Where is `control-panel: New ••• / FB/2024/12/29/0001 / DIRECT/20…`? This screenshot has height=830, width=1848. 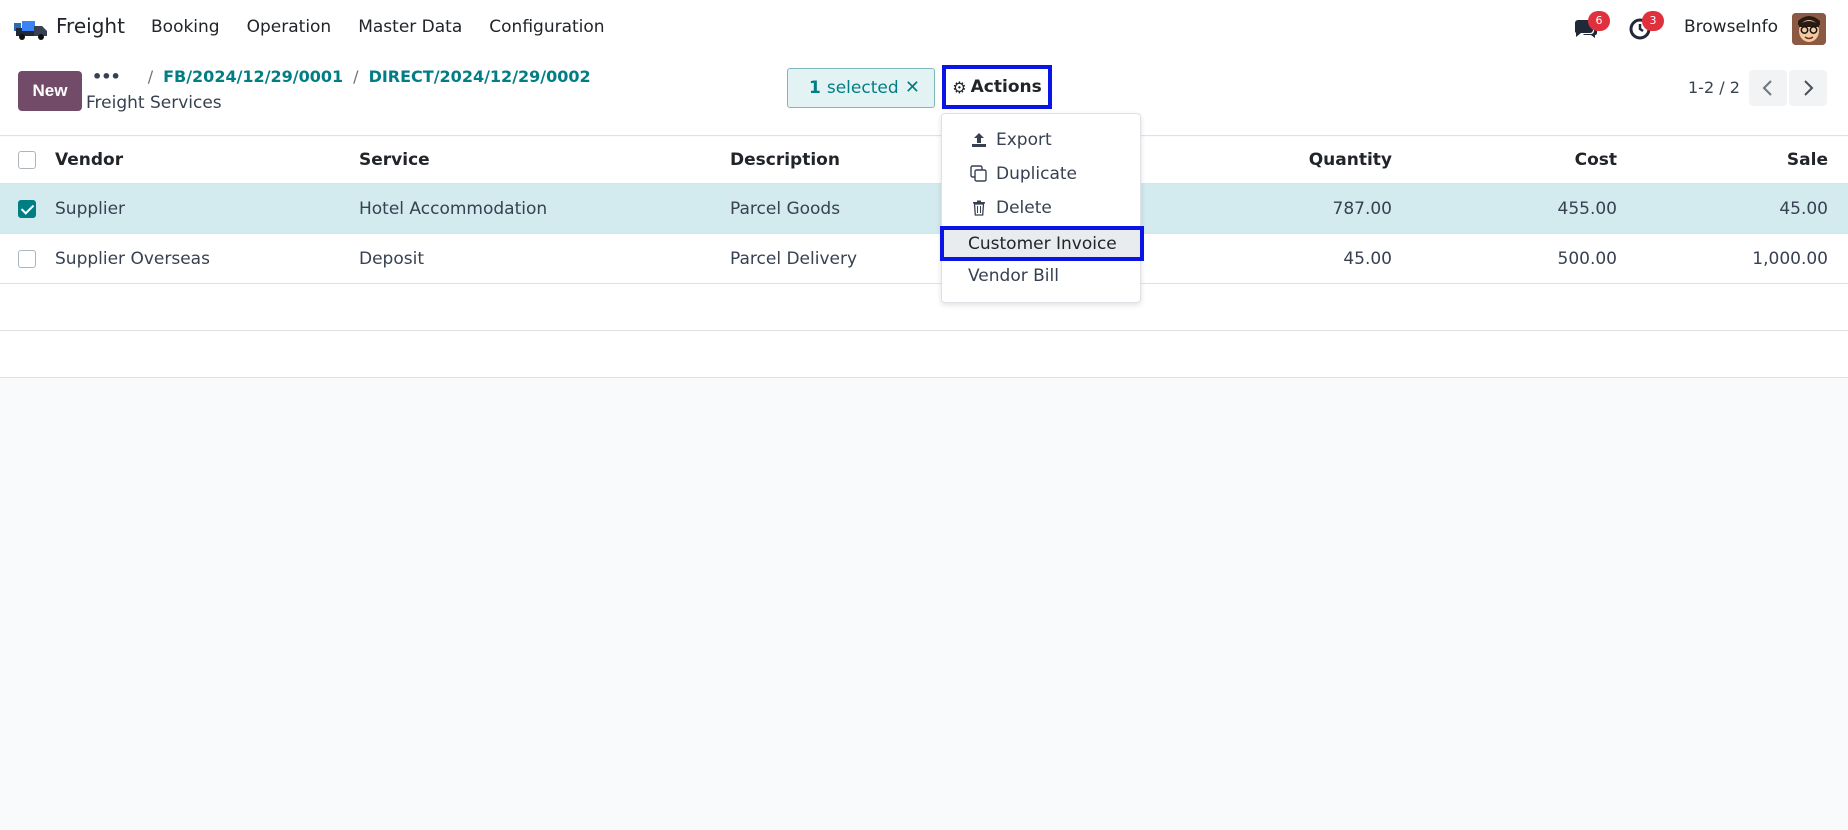
control-panel: New ••• / FB/2024/12/29/0001 / DIRECT/20… is located at coordinates (924, 96).